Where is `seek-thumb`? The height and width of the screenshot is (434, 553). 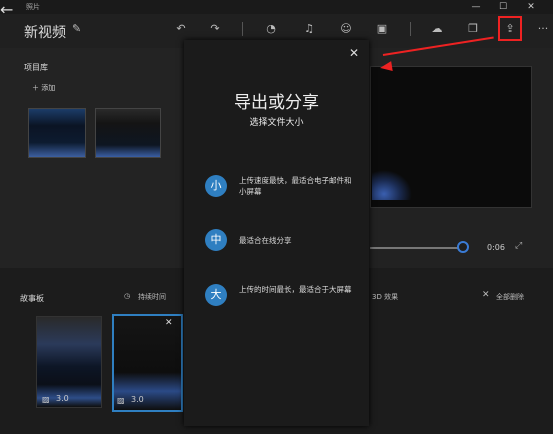
seek-thumb is located at coordinates (463, 247).